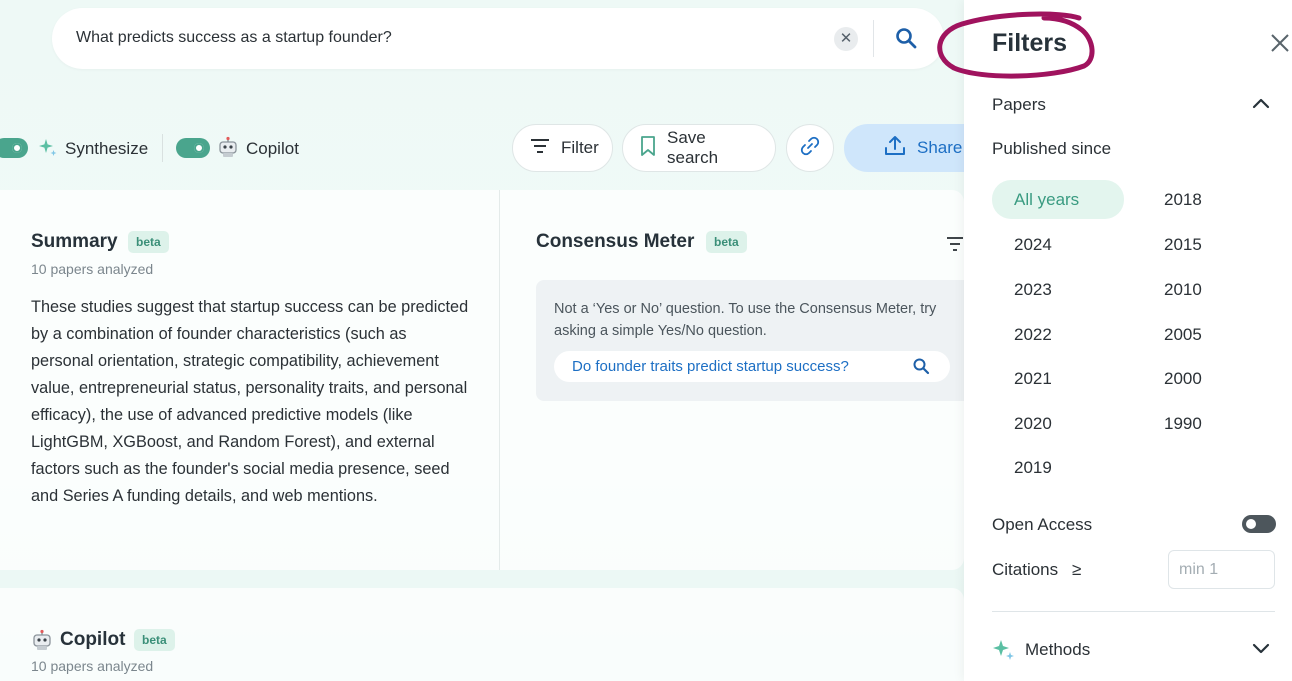 This screenshot has height=681, width=1292. I want to click on year-option: 2010, so click(1183, 290).